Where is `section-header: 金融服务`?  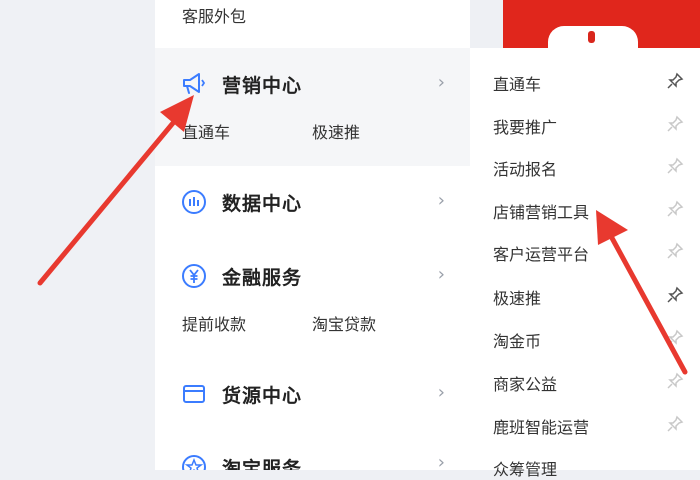
section-header: 金融服务 is located at coordinates (241, 276).